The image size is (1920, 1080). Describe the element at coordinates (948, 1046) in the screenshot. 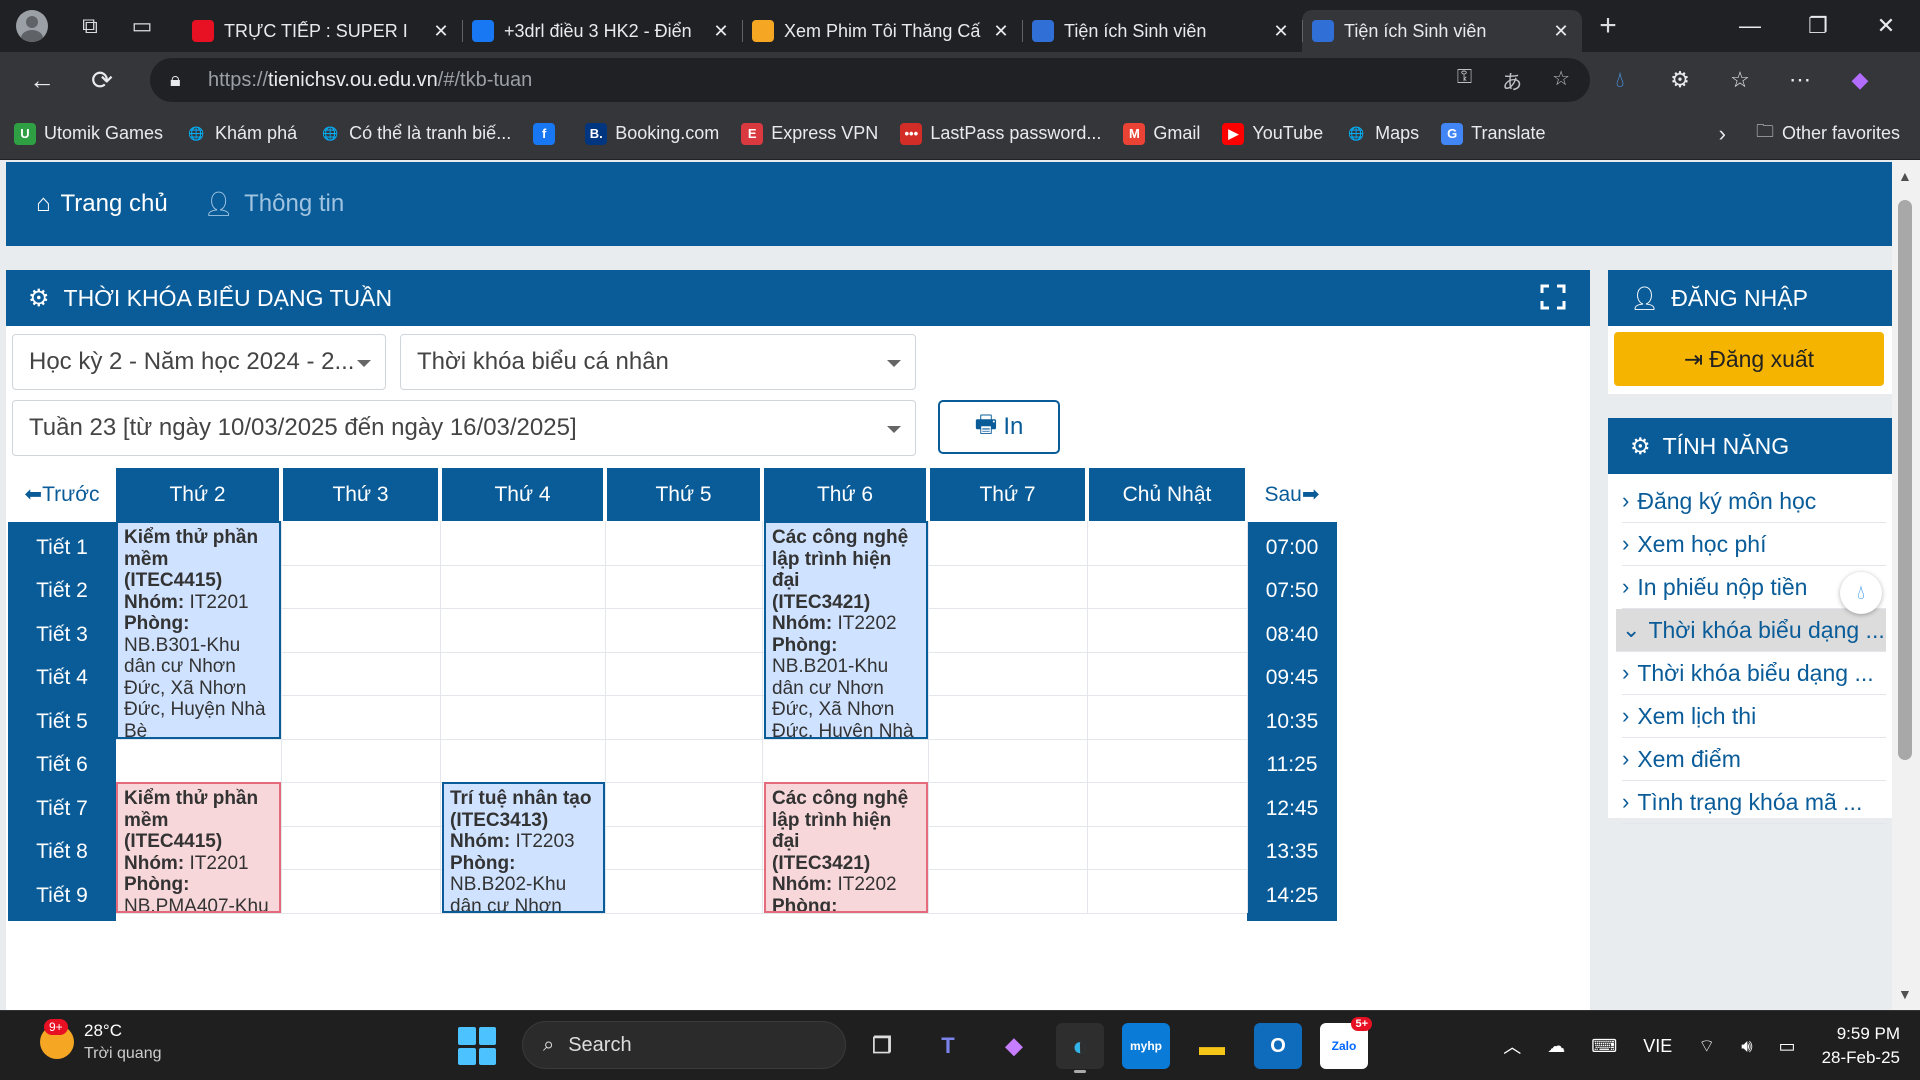

I see `teams-icon: T` at that location.